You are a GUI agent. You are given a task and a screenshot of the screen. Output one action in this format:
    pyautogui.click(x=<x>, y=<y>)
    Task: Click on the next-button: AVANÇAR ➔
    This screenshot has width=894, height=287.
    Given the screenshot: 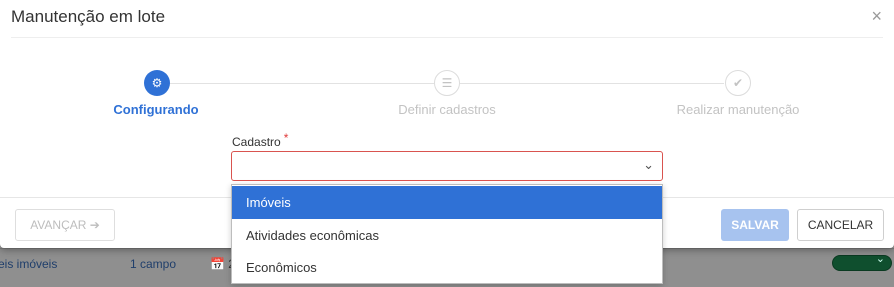 What is the action you would take?
    pyautogui.click(x=65, y=225)
    